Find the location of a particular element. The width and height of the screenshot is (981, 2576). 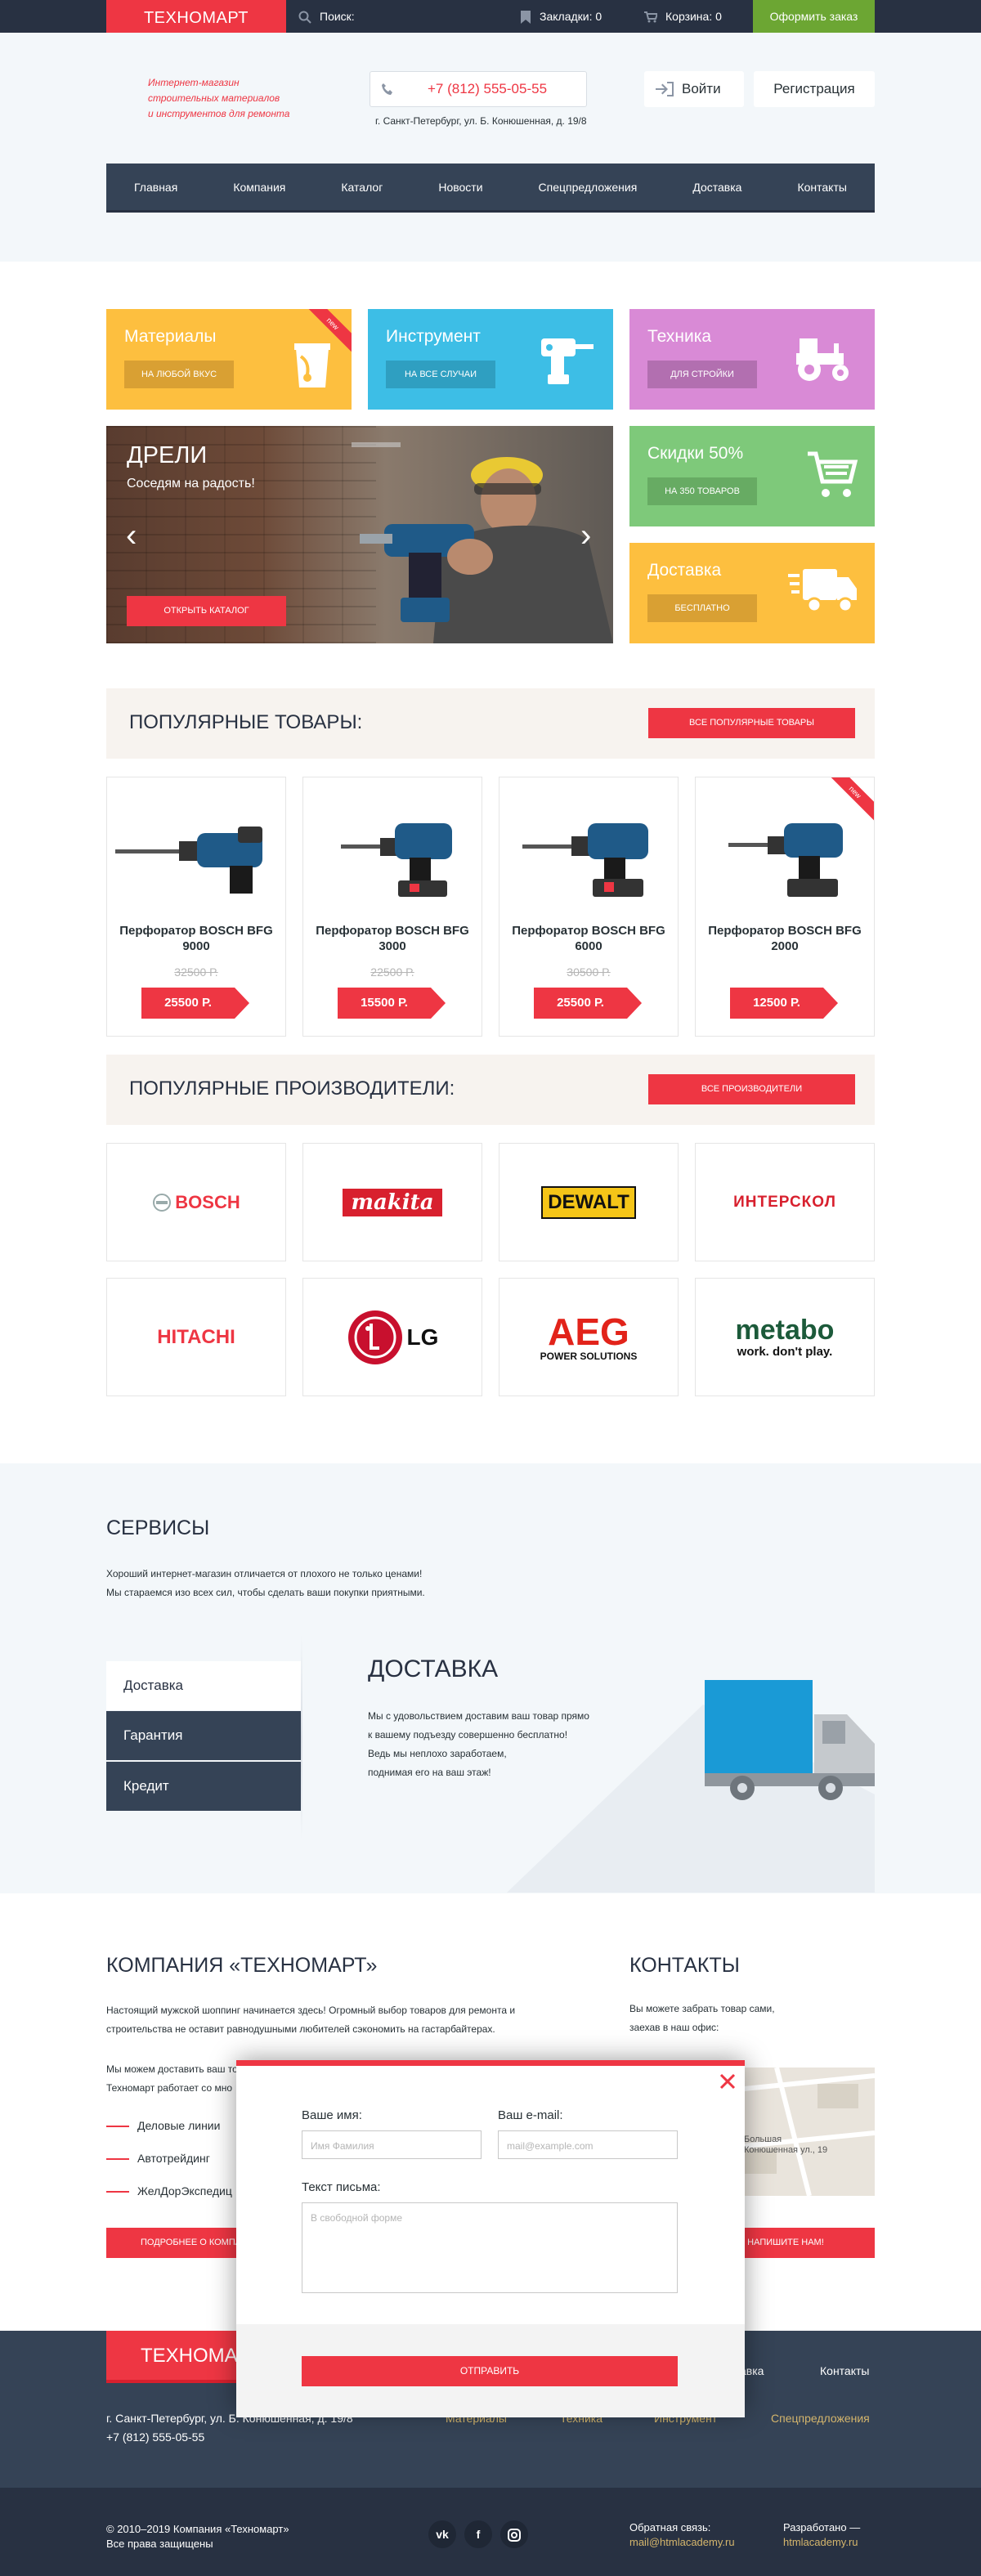

partner-item: Деловые линии is located at coordinates (163, 2126).